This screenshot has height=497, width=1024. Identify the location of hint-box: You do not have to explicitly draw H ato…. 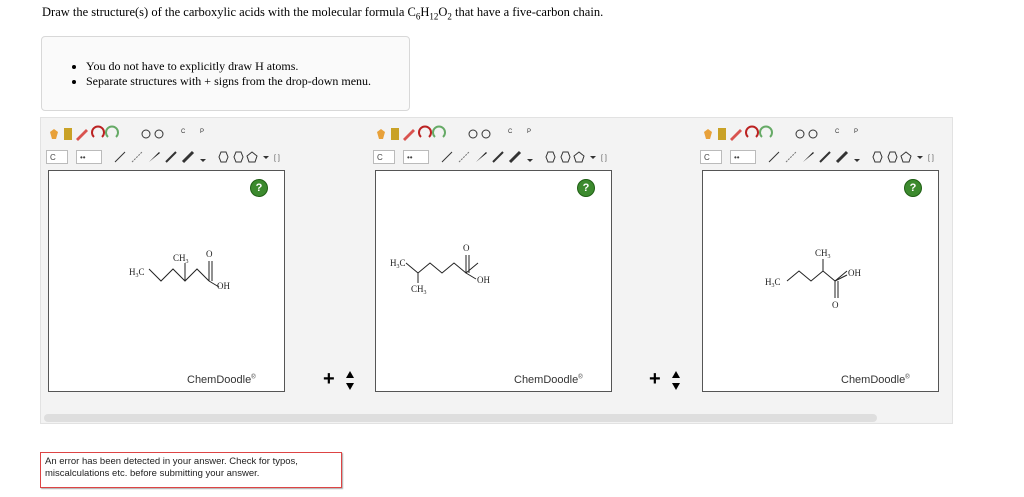
(225, 73).